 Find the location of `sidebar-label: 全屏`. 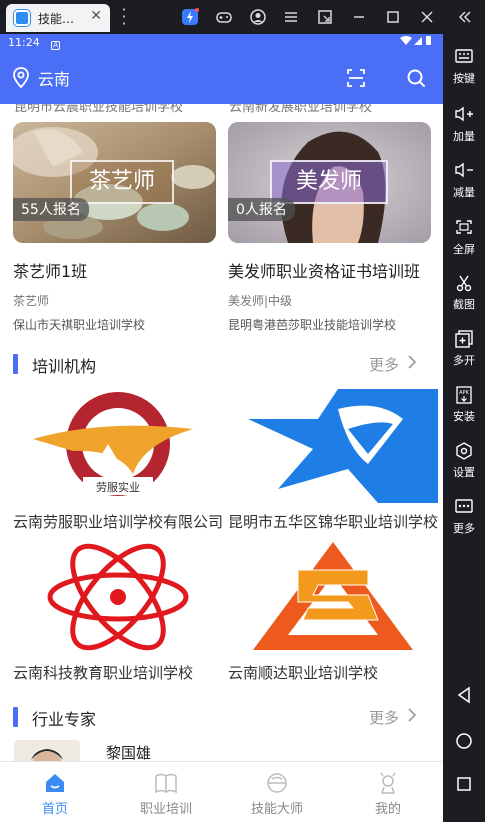

sidebar-label: 全屏 is located at coordinates (464, 249).